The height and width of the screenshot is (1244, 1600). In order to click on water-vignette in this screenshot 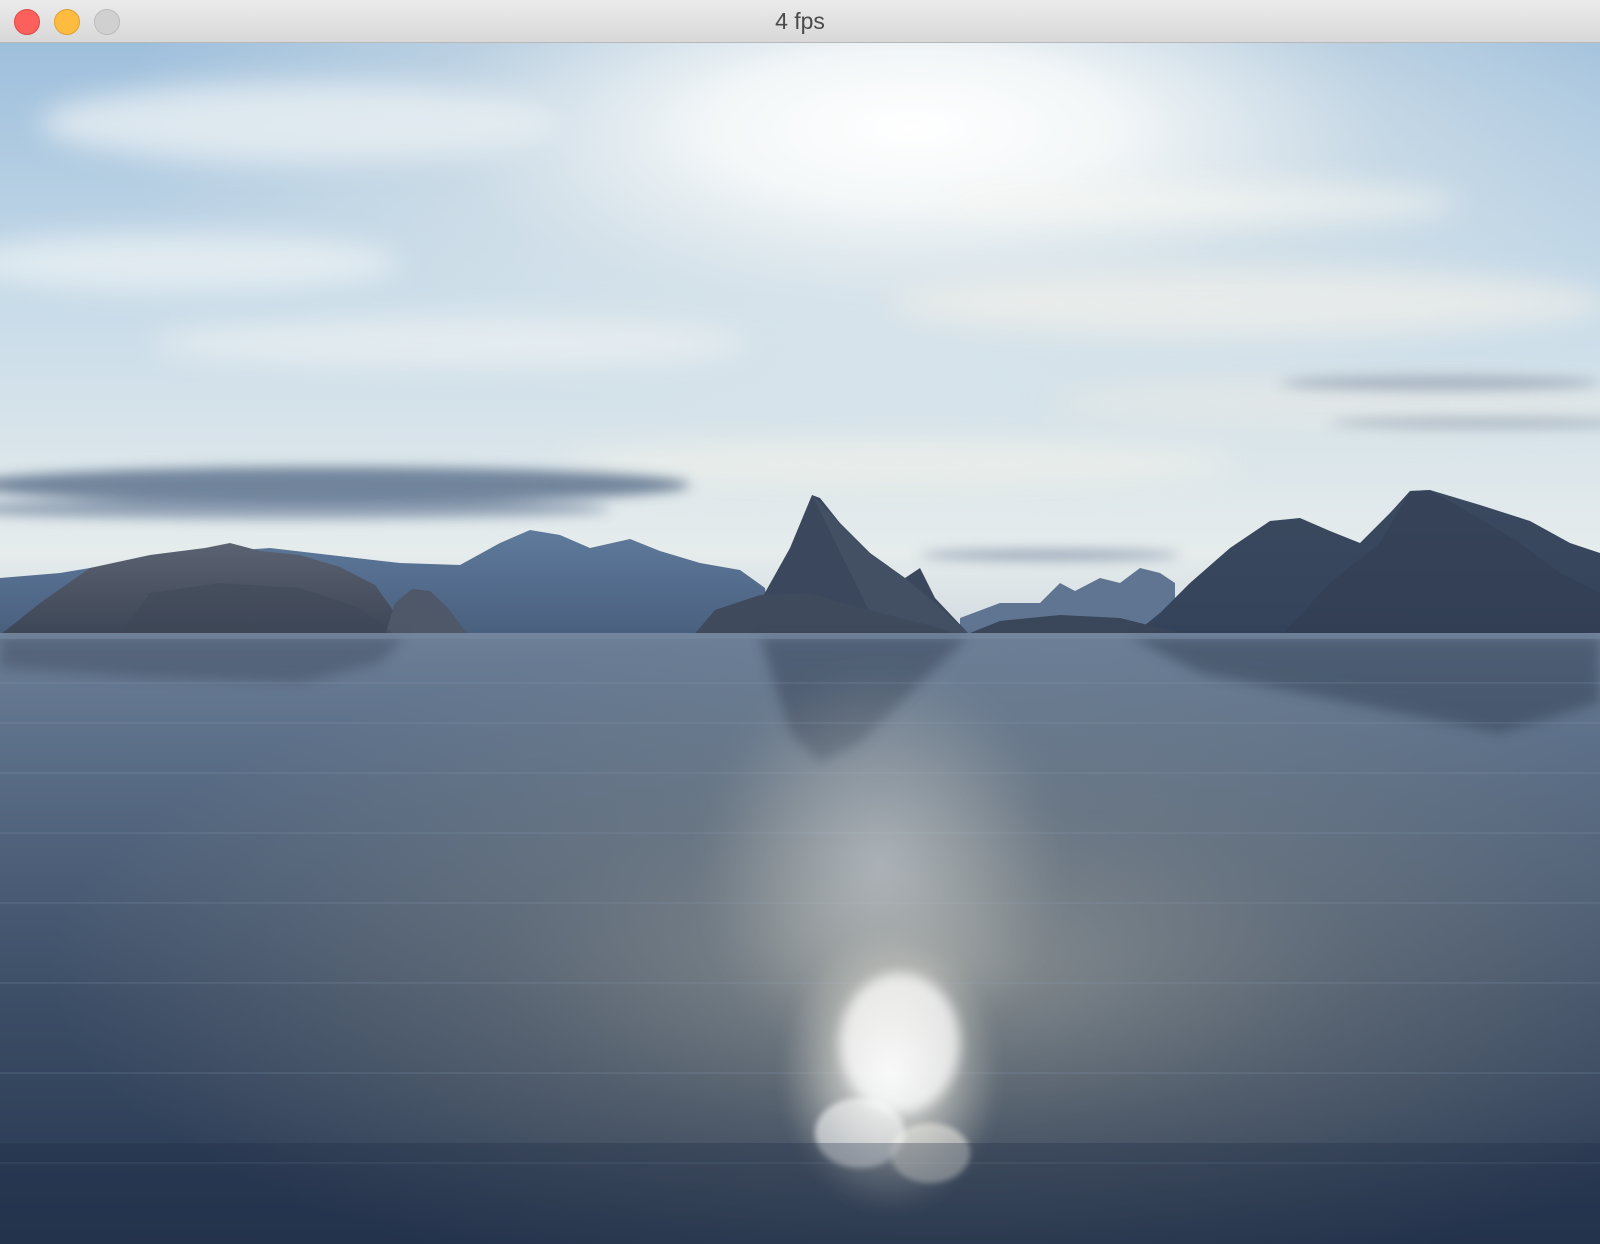, I will do `click(800, 1193)`.